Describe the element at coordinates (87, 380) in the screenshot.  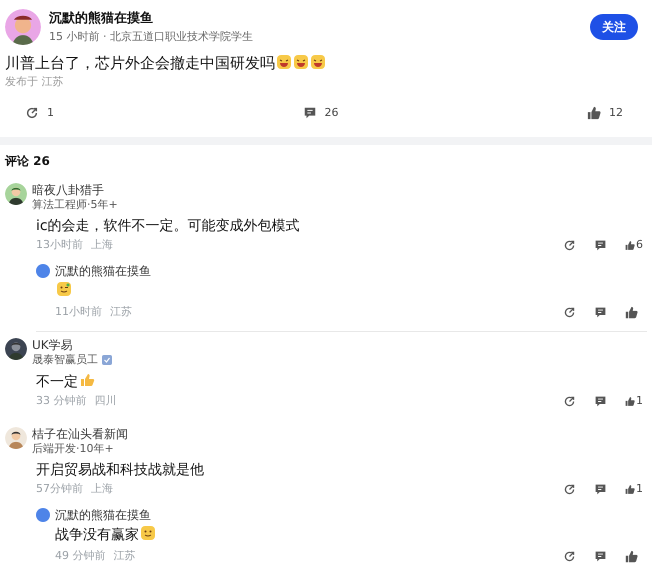
I see `thumbs-up-emoji-icon` at that location.